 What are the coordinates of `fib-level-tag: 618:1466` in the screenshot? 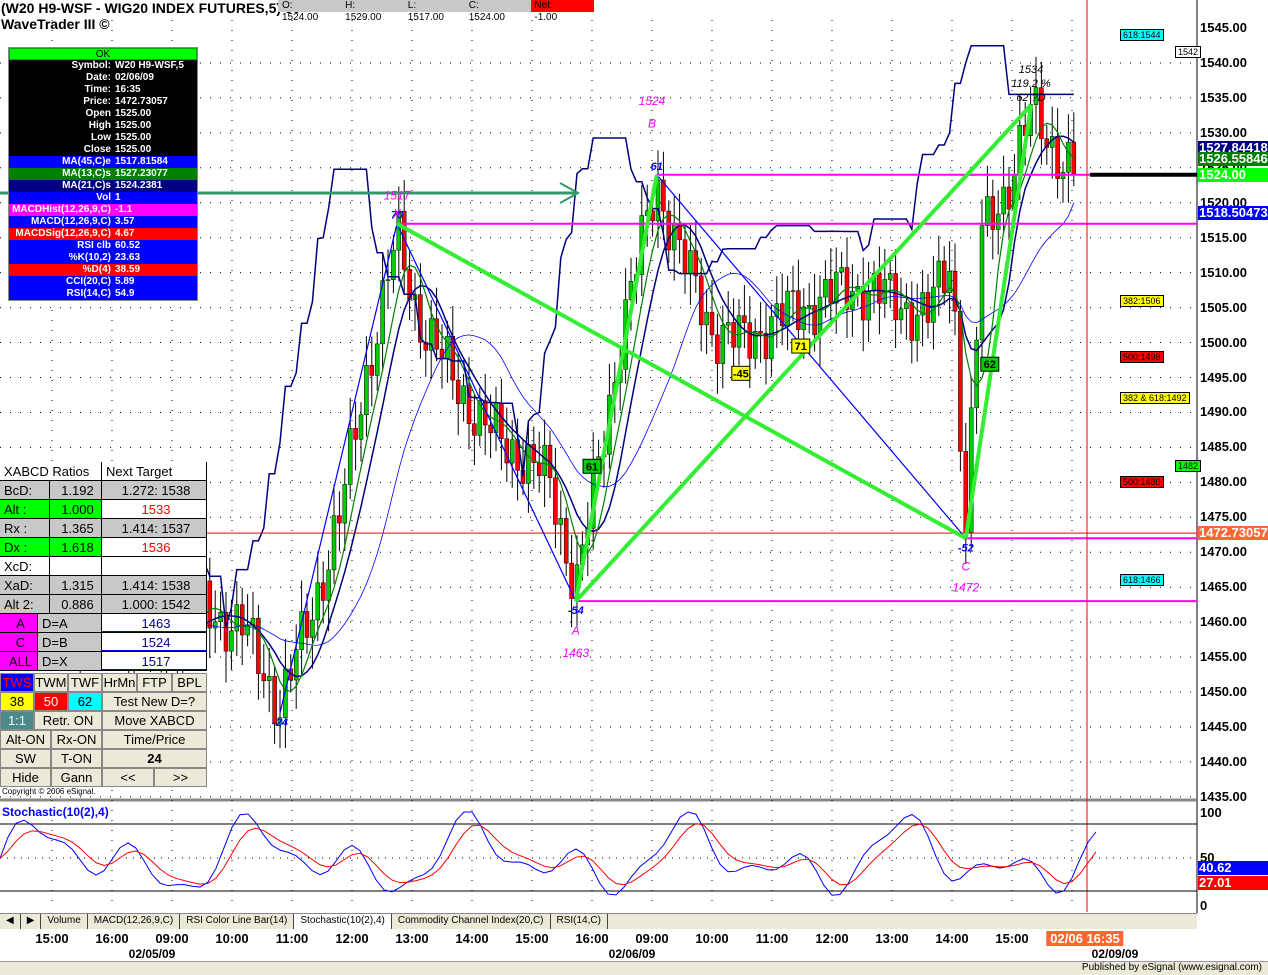 It's located at (1142, 580).